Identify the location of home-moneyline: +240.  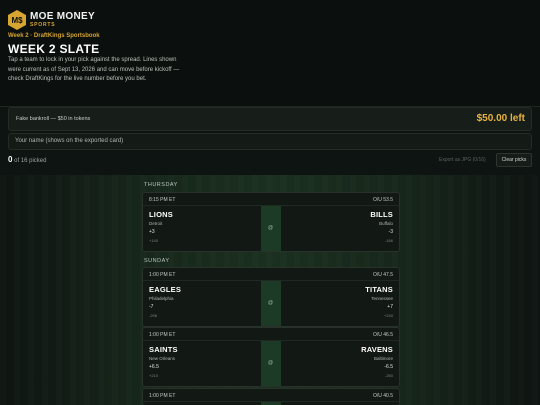
(388, 315).